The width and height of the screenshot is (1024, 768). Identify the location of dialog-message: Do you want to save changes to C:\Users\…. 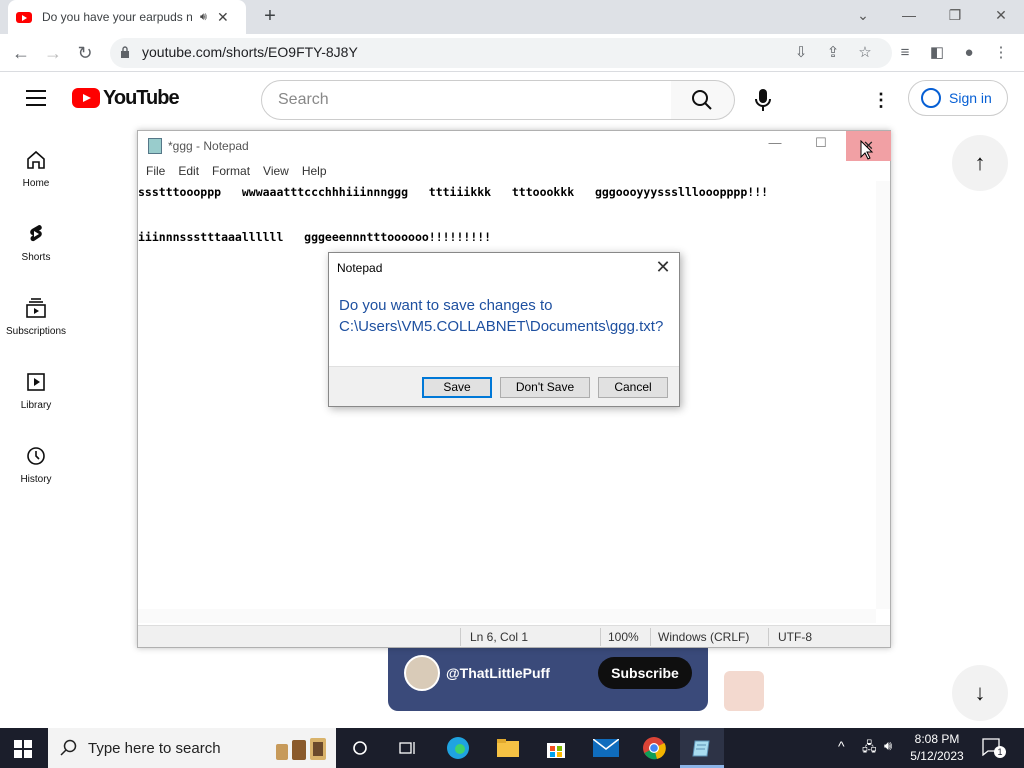
(504, 316).